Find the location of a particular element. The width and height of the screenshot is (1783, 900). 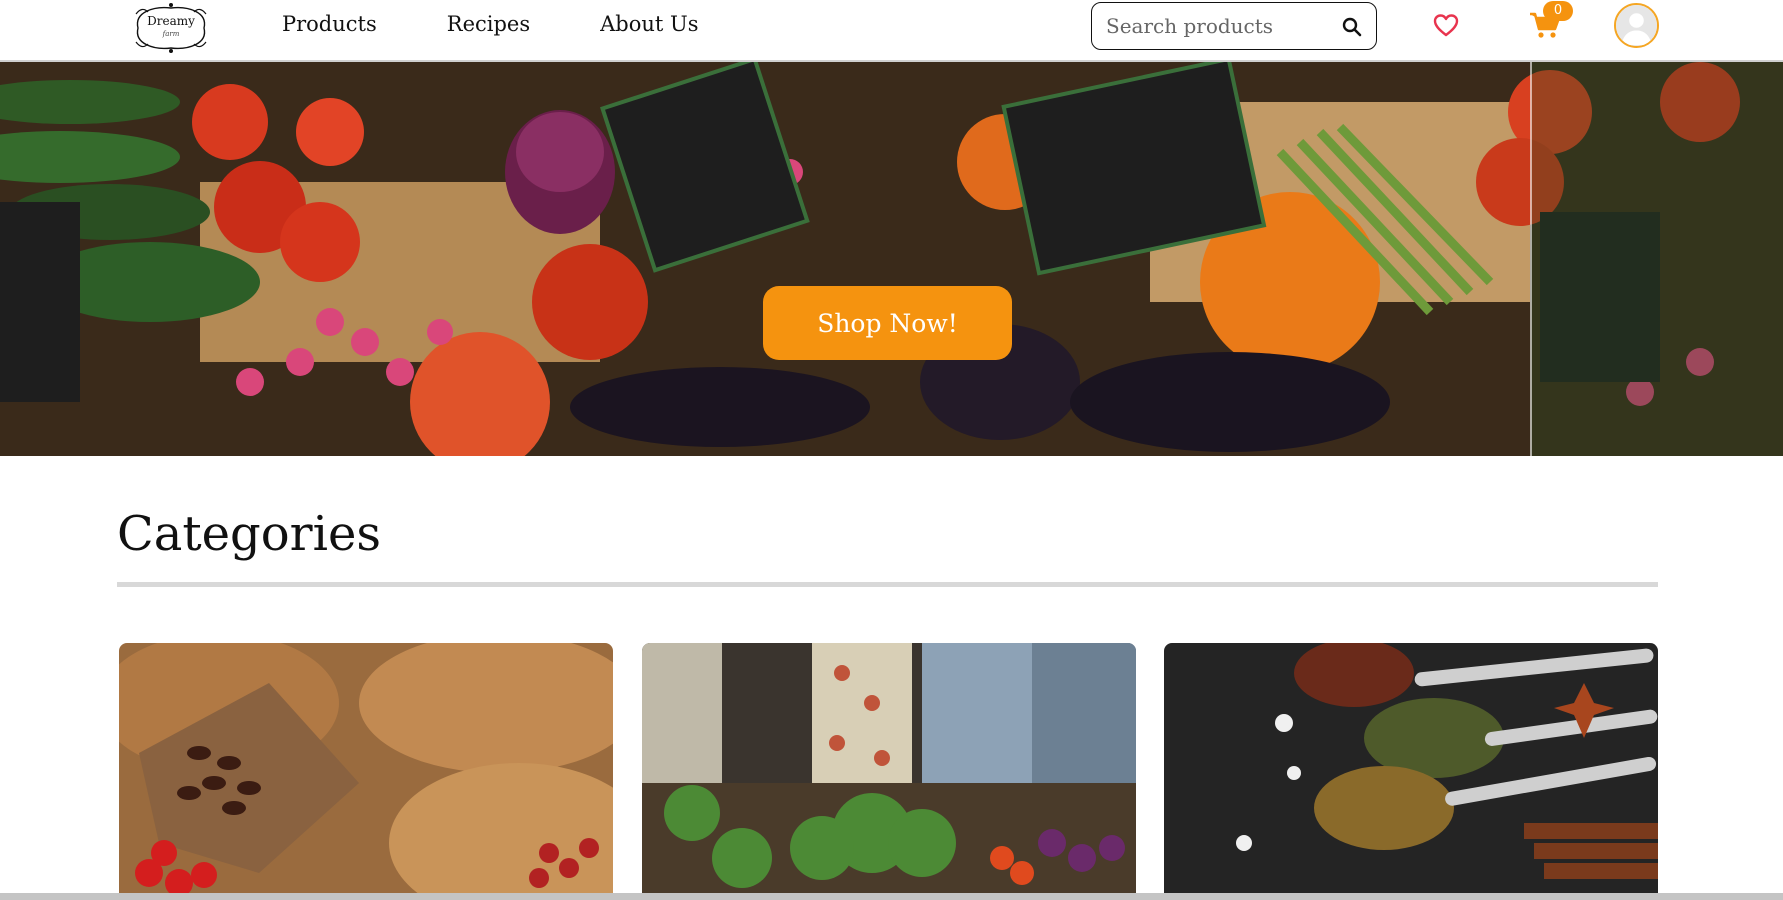

category-image-spices is located at coordinates (1411, 771).